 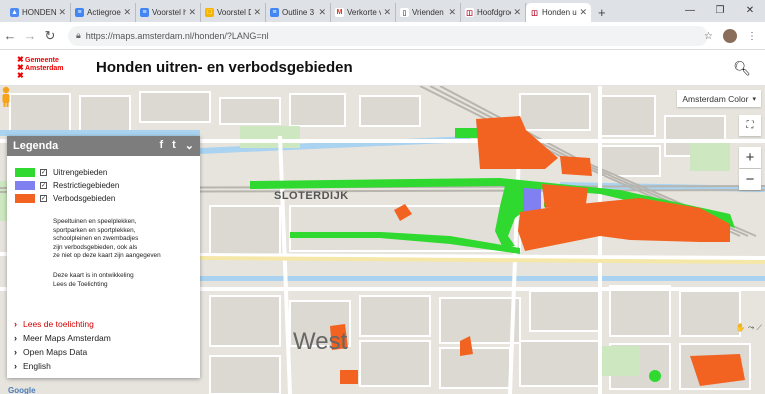 I want to click on legend-item-restrictie: ✓ Restrictiegebieden, so click(x=107, y=185).